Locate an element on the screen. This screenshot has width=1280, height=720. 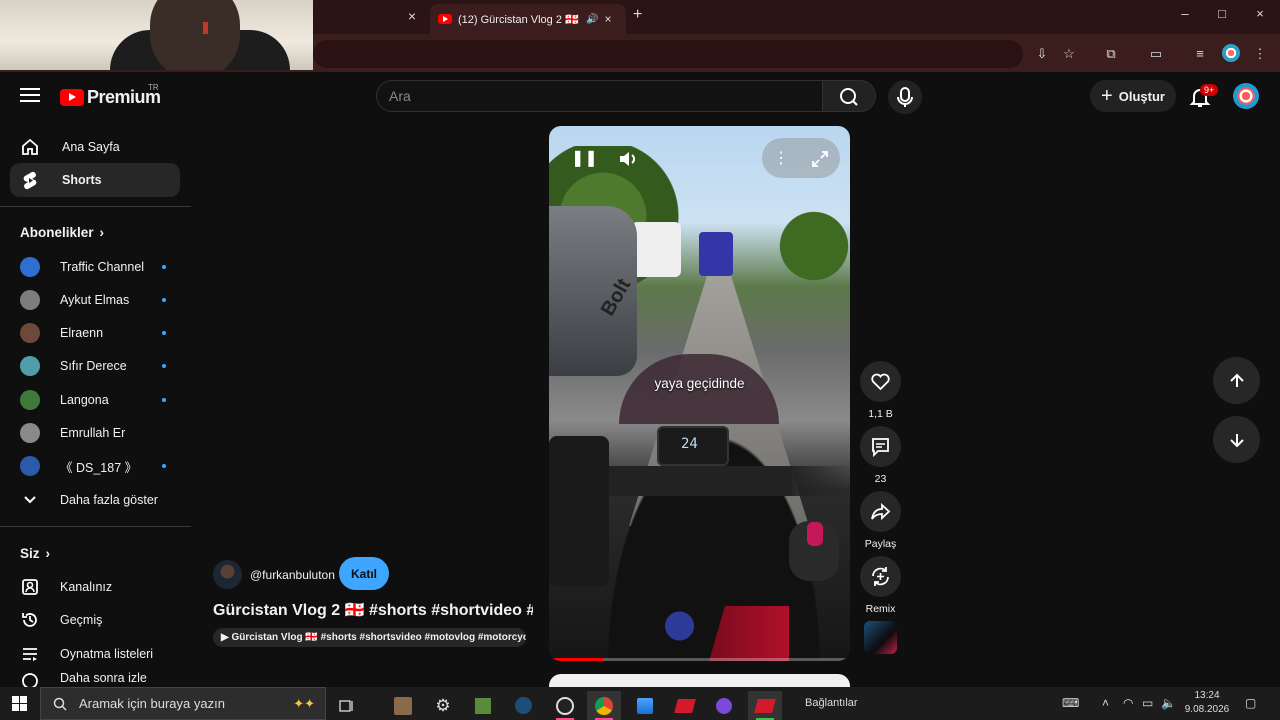
fullscreen-icon is located at coordinates (820, 159).